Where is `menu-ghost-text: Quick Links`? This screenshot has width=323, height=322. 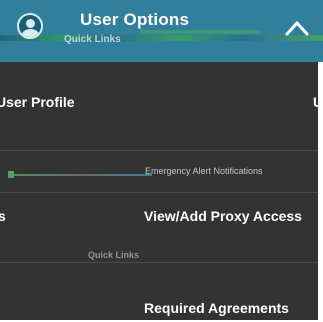 menu-ghost-text: Quick Links is located at coordinates (114, 255).